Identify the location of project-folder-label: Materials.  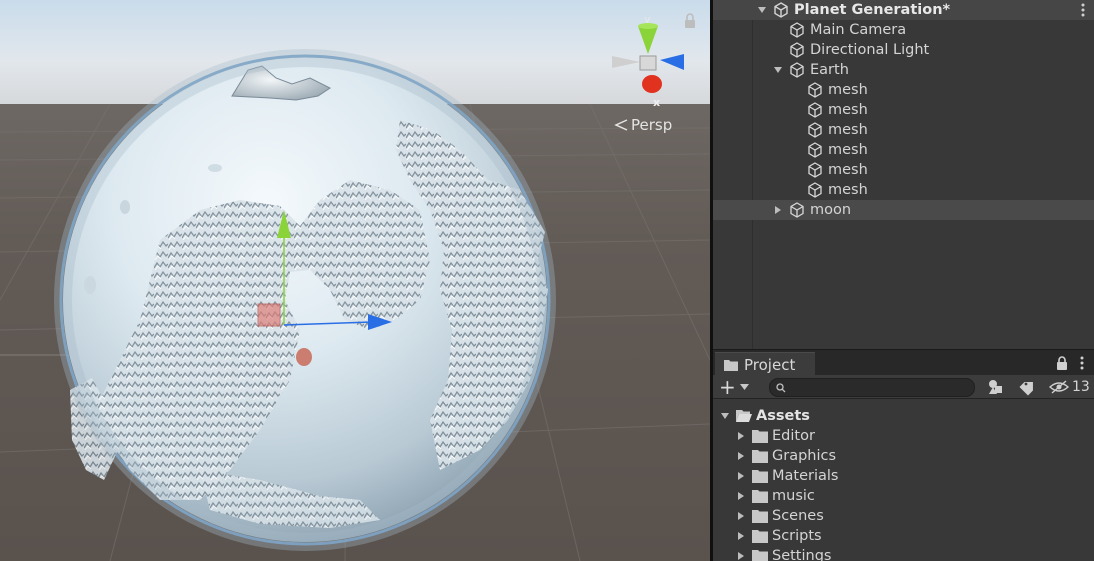
(805, 476).